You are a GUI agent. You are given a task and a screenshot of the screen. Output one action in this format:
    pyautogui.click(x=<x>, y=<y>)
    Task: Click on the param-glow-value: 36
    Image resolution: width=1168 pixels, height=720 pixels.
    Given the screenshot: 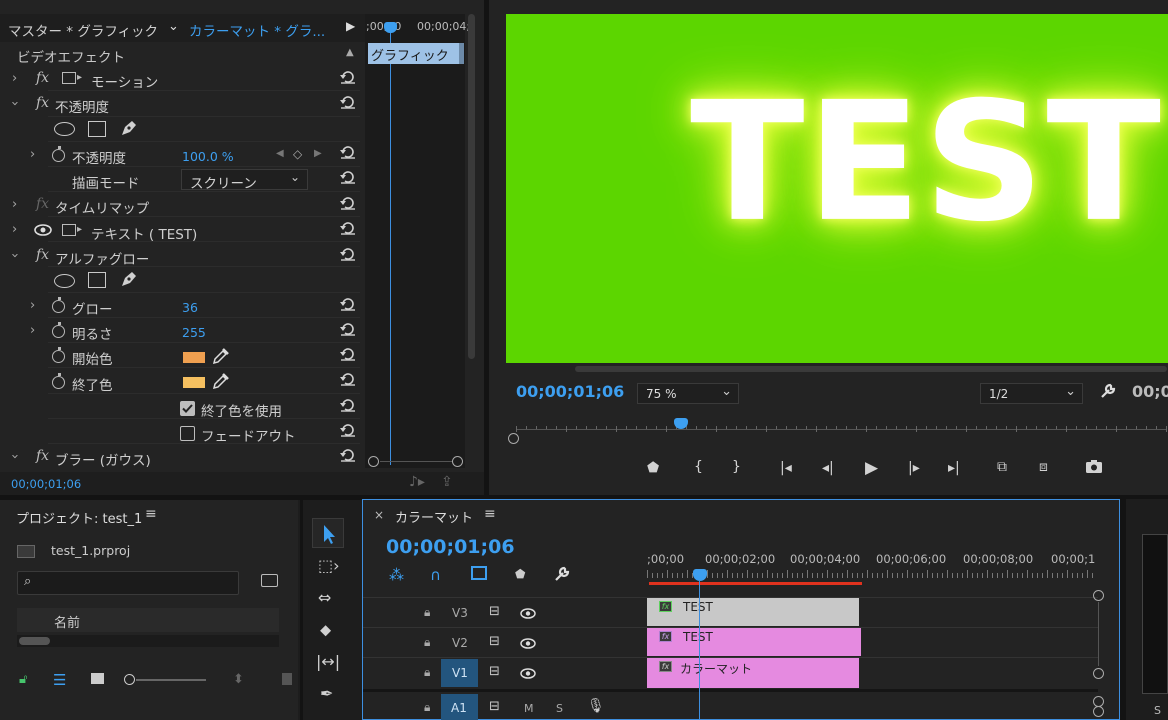 What is the action you would take?
    pyautogui.click(x=190, y=307)
    